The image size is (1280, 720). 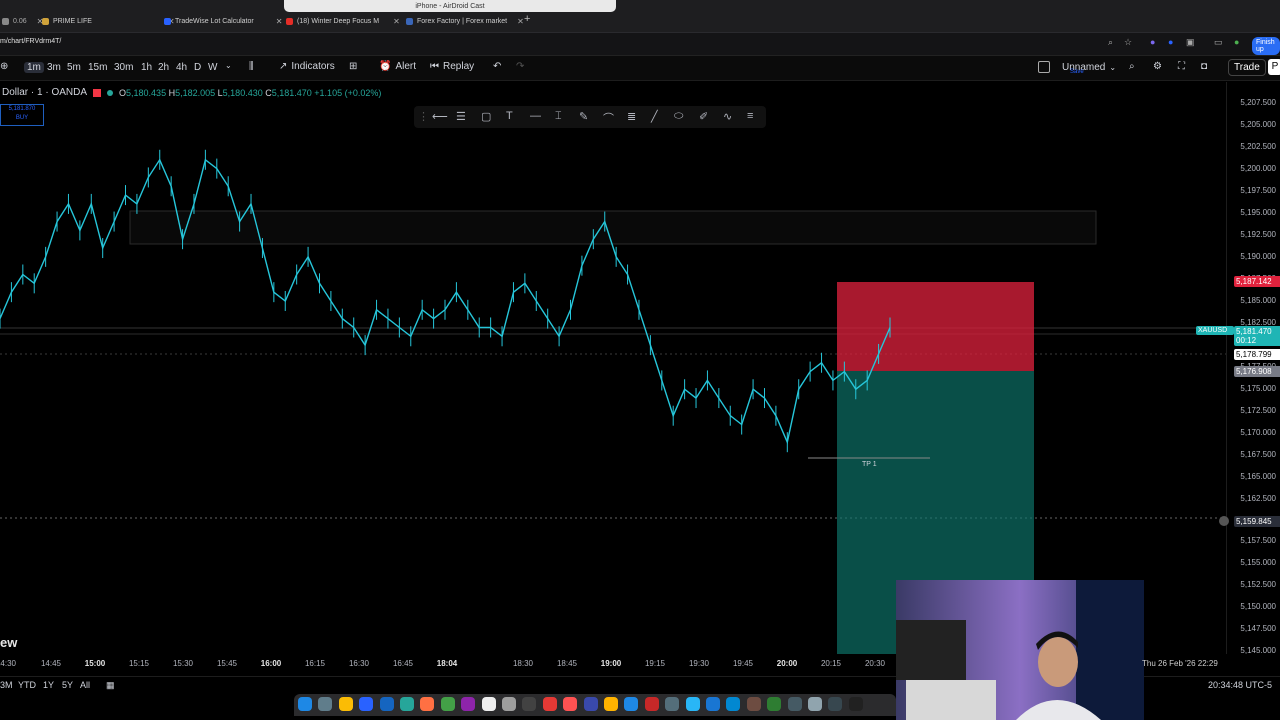 I want to click on horizontal-line-tool-icon: —, so click(x=535, y=116).